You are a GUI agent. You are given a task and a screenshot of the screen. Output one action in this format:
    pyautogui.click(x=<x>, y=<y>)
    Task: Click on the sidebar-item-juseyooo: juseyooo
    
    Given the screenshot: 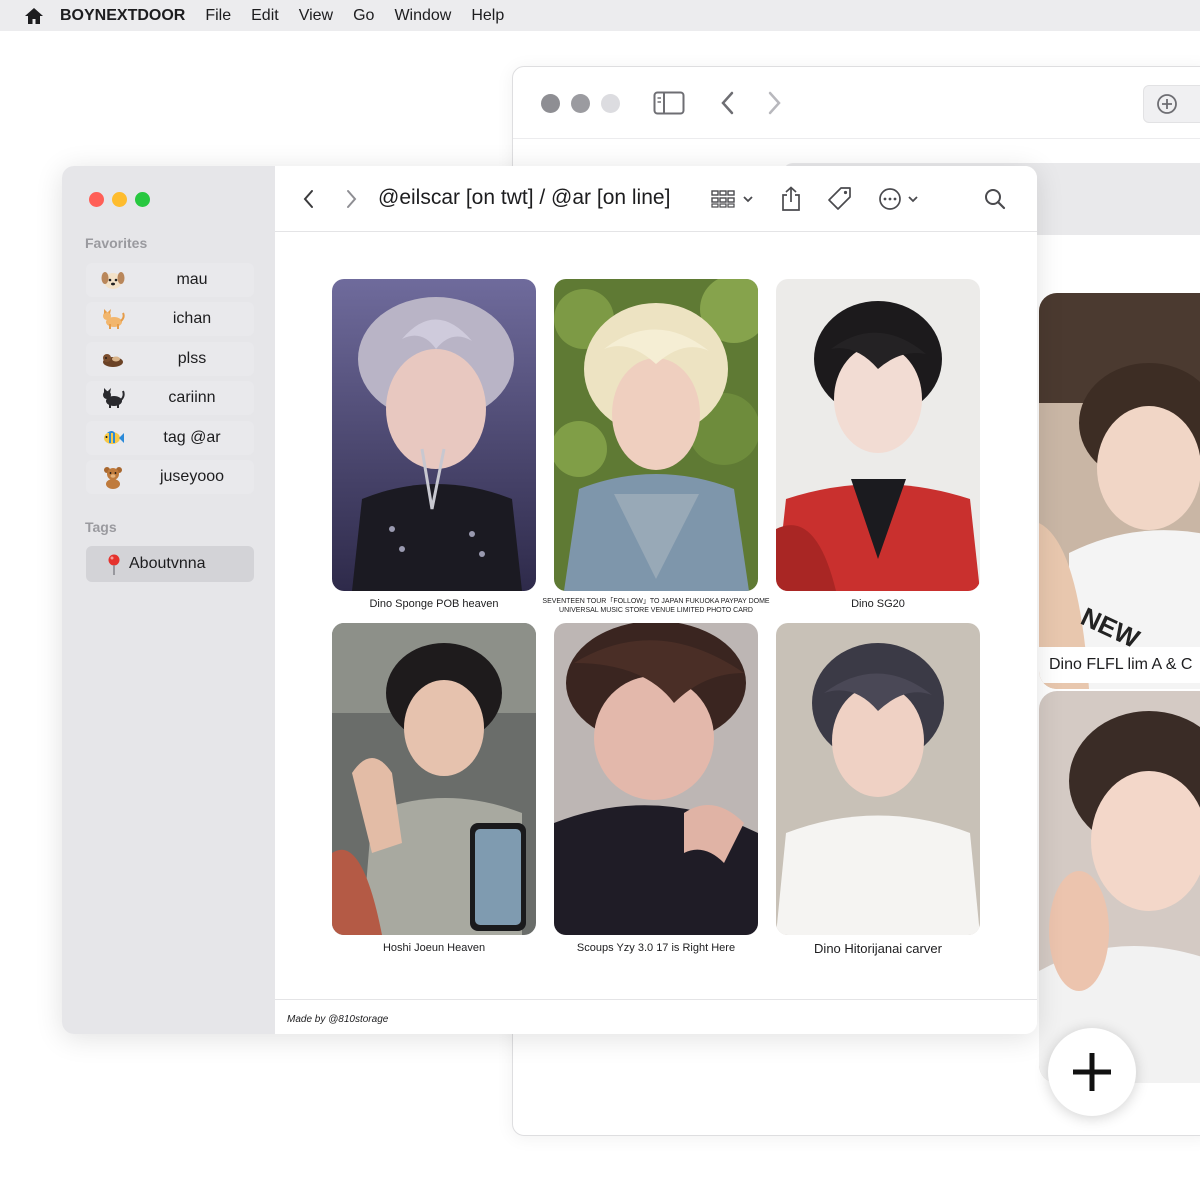 What is the action you would take?
    pyautogui.click(x=170, y=477)
    